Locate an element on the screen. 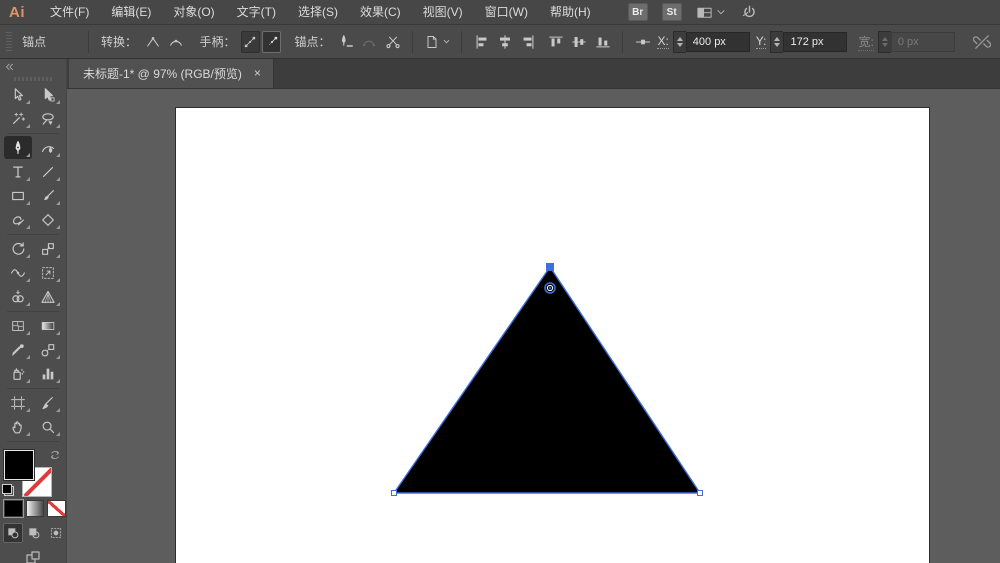  rotate-tool is located at coordinates (18, 248).